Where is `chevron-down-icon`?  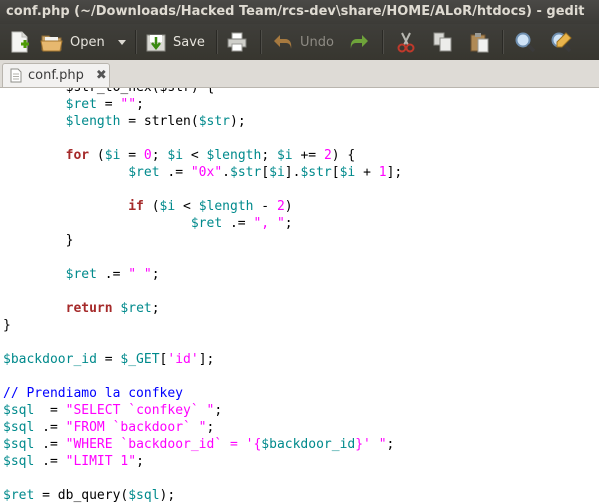
chevron-down-icon is located at coordinates (122, 42).